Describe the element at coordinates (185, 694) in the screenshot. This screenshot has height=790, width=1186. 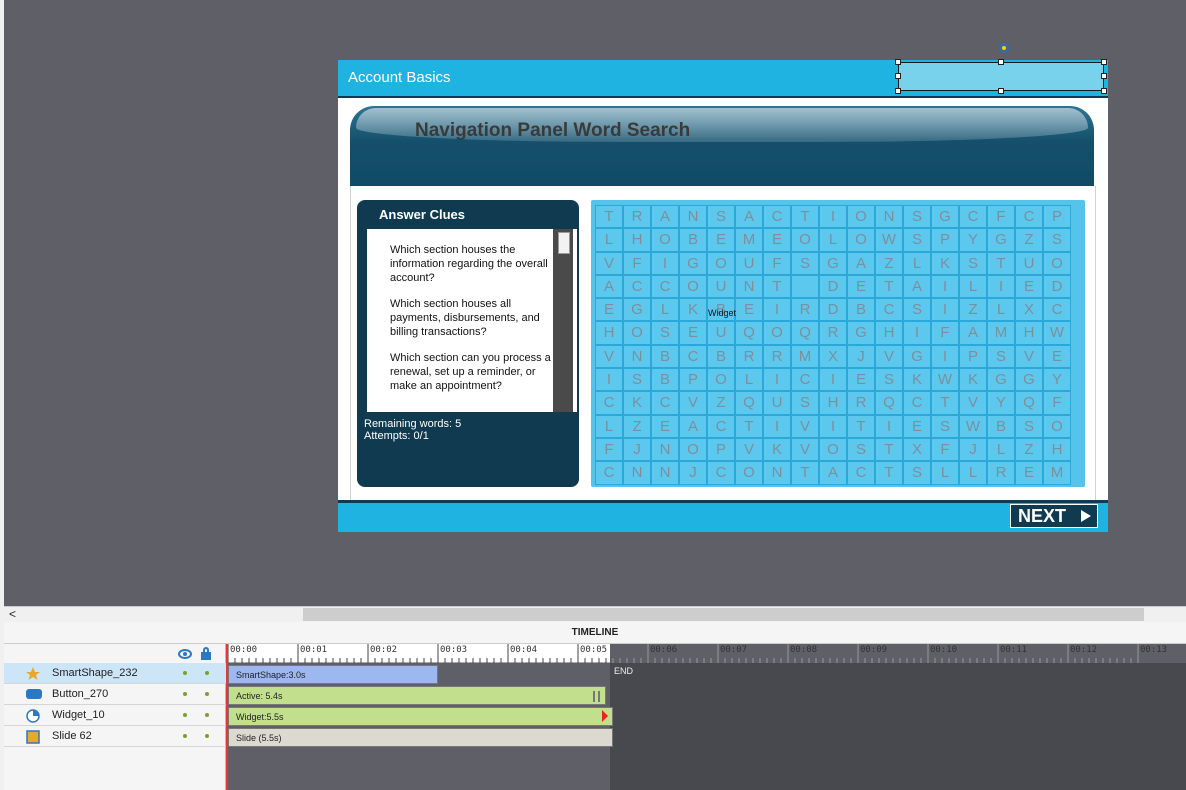
I see `visibility-dot` at that location.